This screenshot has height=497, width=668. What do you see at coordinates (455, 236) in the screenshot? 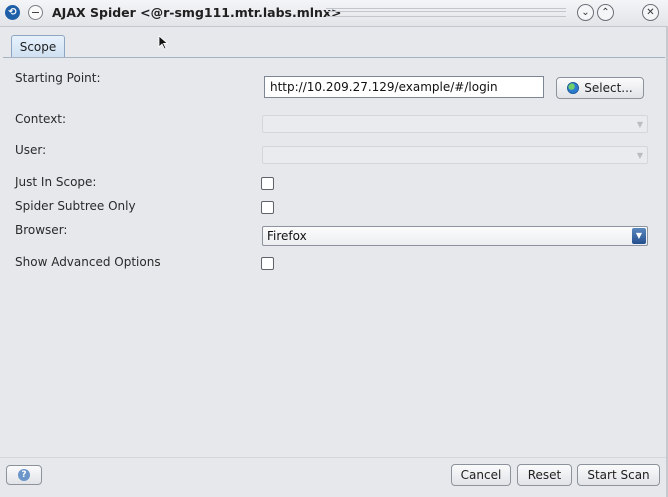
I see `browser-select: Firefox ▼` at bounding box center [455, 236].